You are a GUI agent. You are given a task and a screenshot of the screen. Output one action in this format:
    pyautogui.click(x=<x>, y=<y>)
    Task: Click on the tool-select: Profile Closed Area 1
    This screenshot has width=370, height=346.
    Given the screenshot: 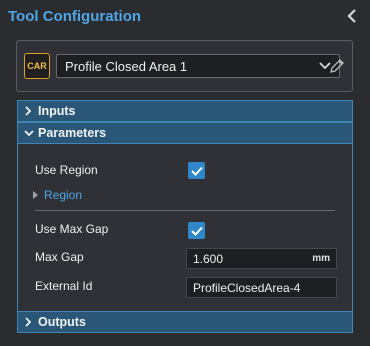 What is the action you would take?
    pyautogui.click(x=198, y=66)
    